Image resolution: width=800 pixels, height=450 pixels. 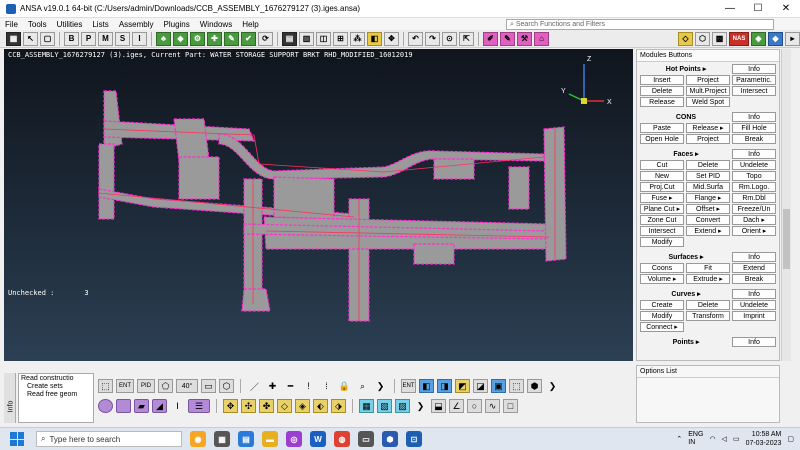 What do you see at coordinates (408, 386) in the screenshot?
I see `ent-filter-button: ENT` at bounding box center [408, 386].